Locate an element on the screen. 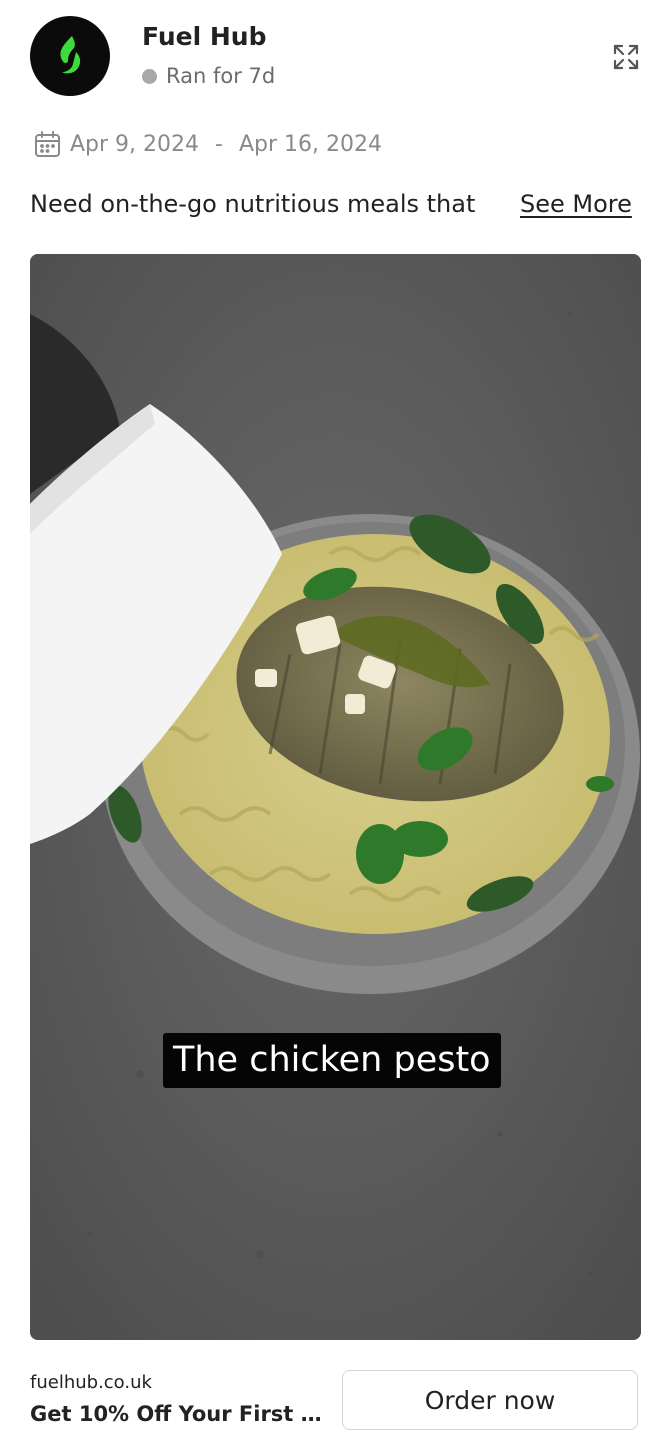 The width and height of the screenshot is (652, 1456). brand-name: Fuel Hub is located at coordinates (204, 36).